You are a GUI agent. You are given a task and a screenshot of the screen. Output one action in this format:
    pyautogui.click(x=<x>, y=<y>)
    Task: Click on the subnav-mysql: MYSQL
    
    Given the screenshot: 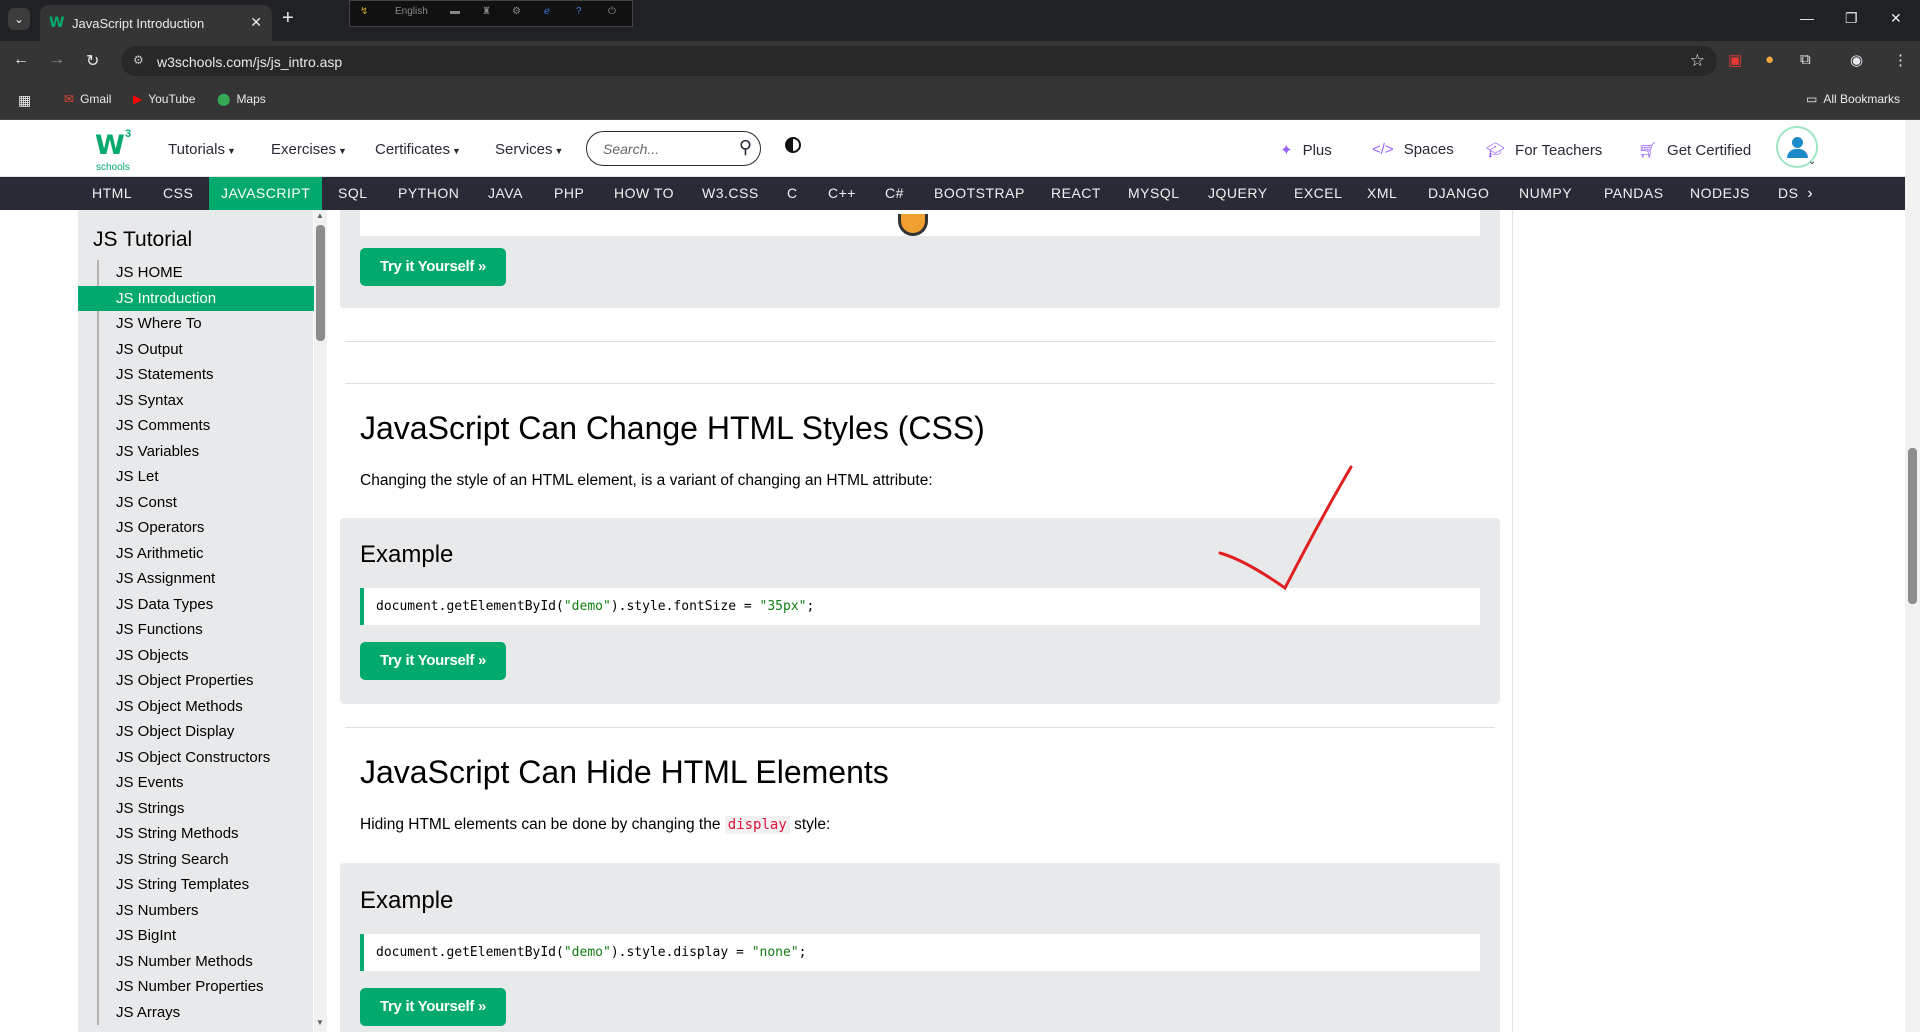 What is the action you would take?
    pyautogui.click(x=1154, y=193)
    